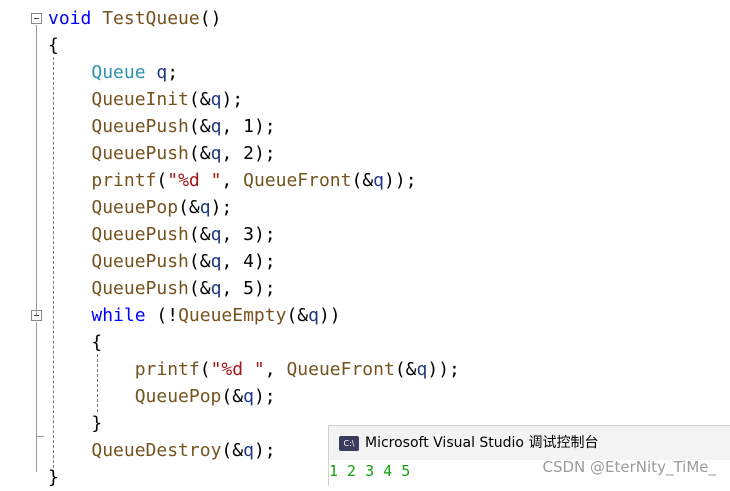 The width and height of the screenshot is (730, 491). What do you see at coordinates (113, 72) in the screenshot?
I see `code-line: Queue q;` at bounding box center [113, 72].